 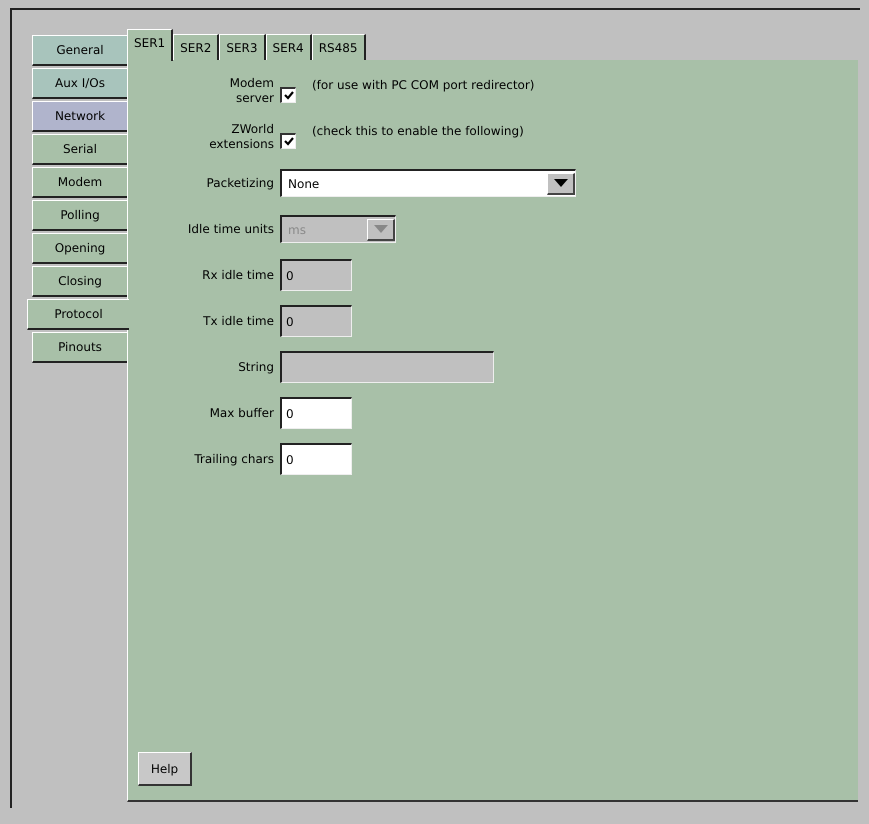 What do you see at coordinates (428, 183) in the screenshot?
I see `dropdown: None` at bounding box center [428, 183].